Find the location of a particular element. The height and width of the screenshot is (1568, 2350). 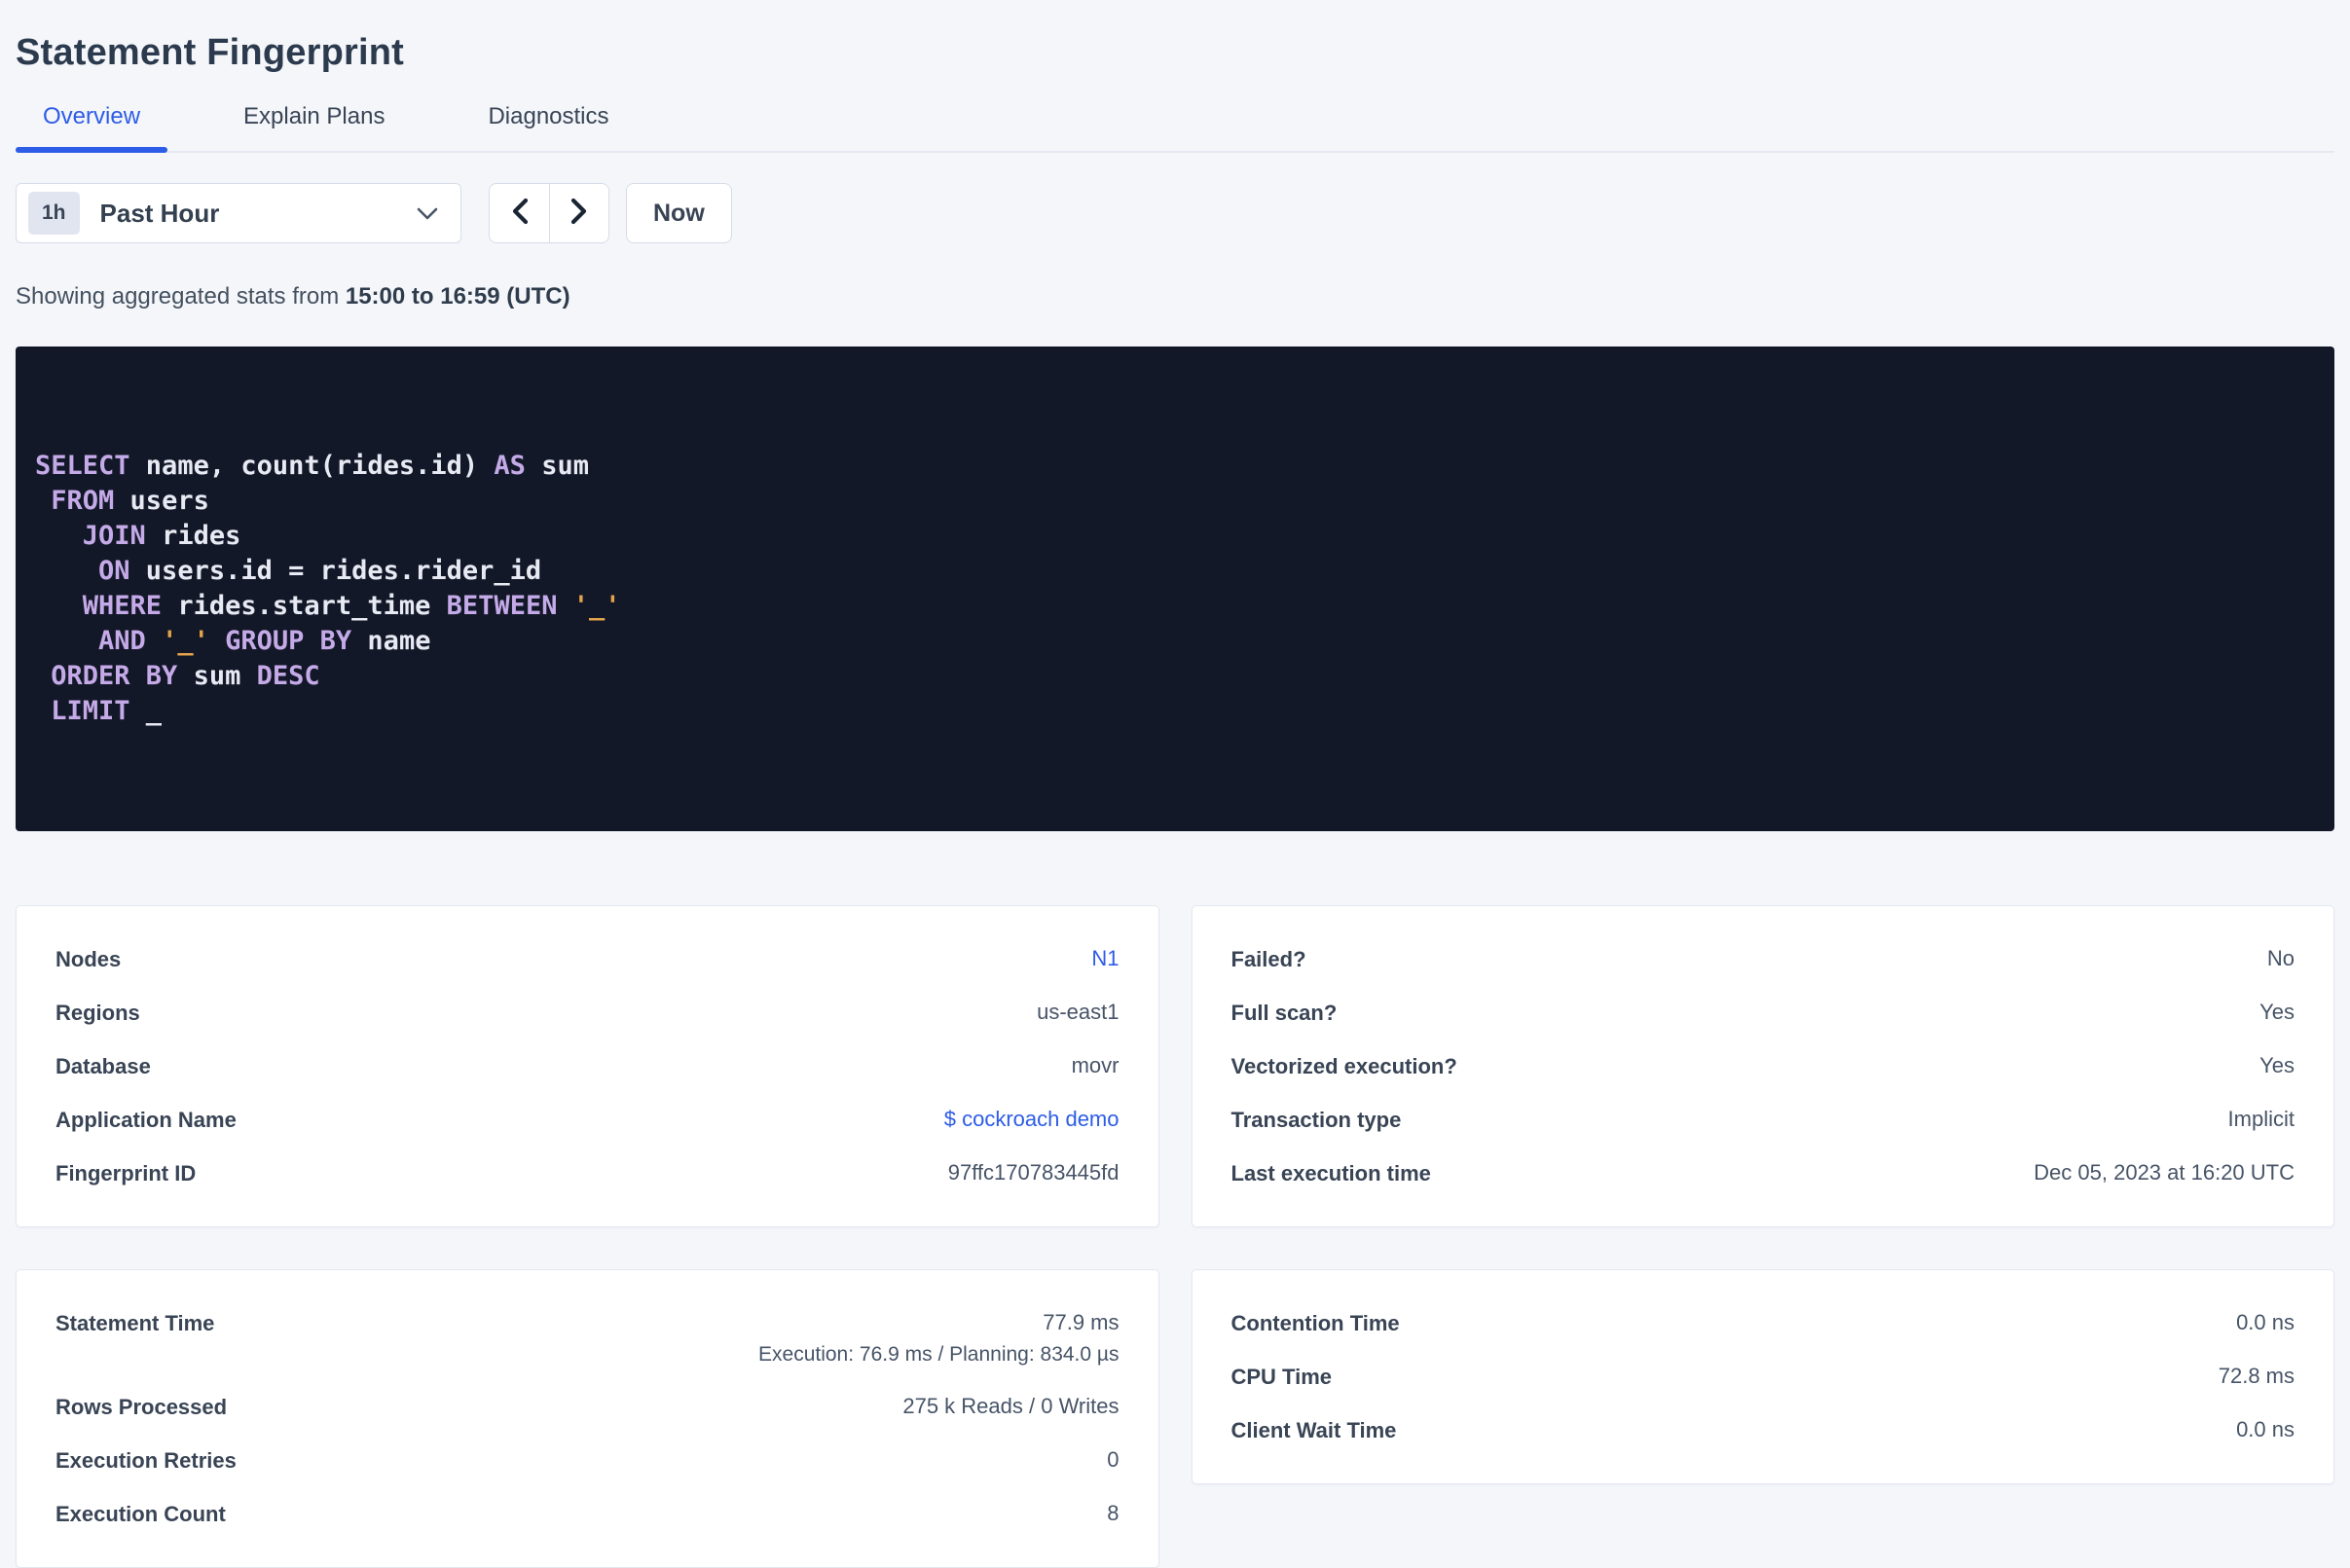

last-execution-time-value: Dec 05, 2023 at 16:20 UTC is located at coordinates (2164, 1172).